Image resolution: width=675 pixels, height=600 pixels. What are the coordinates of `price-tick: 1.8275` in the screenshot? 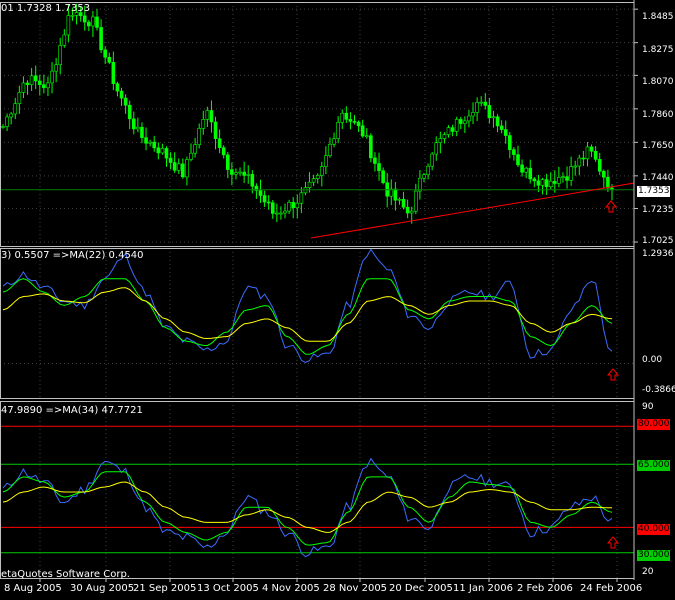 It's located at (658, 50).